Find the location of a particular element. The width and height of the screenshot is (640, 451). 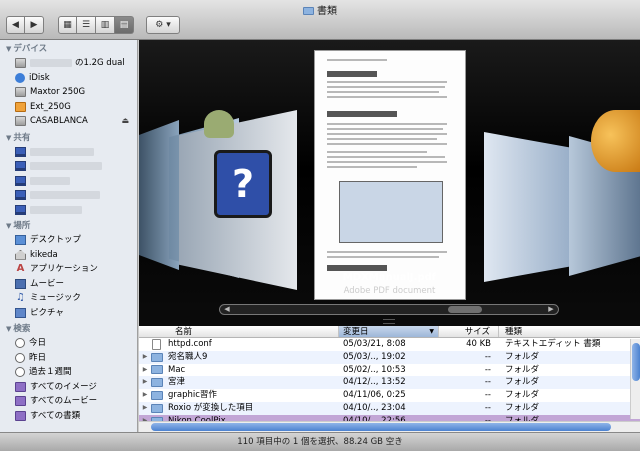

sidebar-item-casablanca: CASABLANCA ⏏ is located at coordinates (68, 121).